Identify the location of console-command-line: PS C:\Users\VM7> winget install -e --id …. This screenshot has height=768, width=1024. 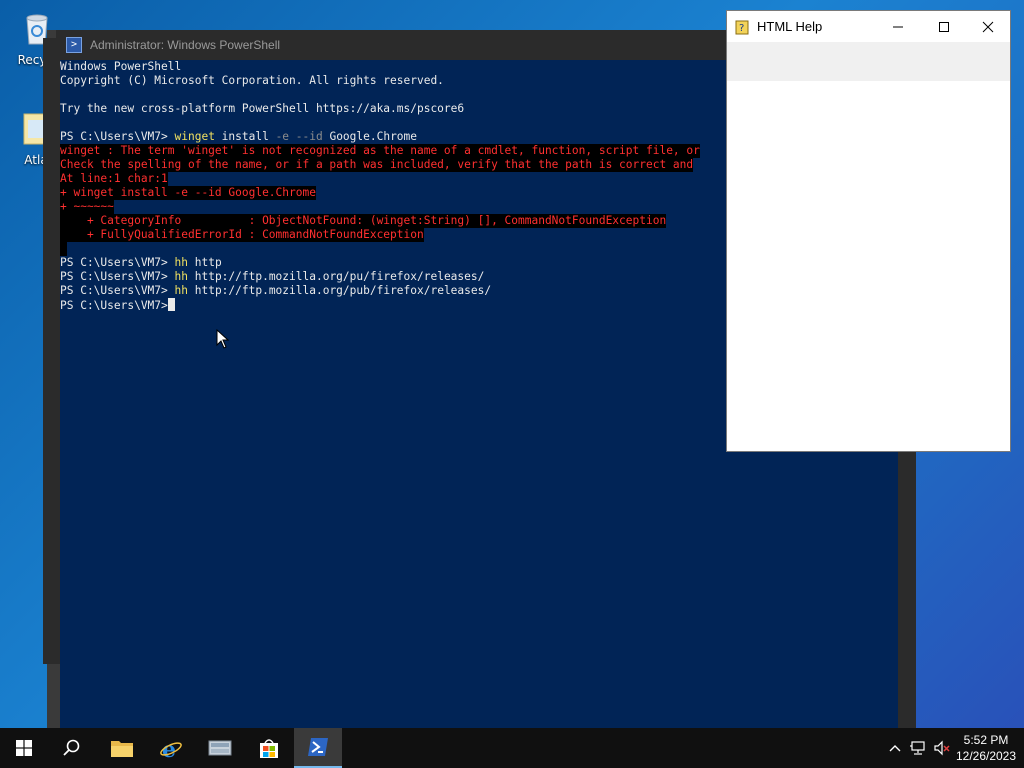
(239, 136).